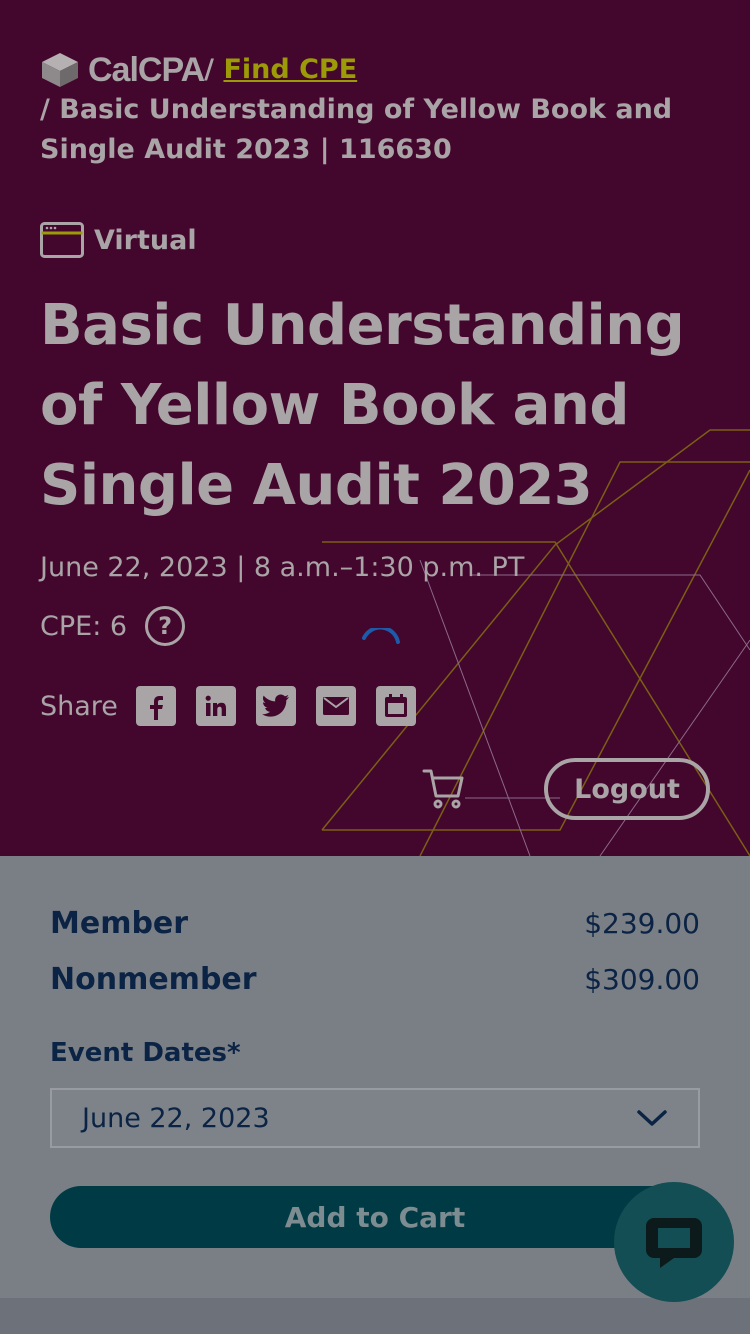 This screenshot has width=750, height=1334. I want to click on cpe-value: CPE: 6, so click(84, 626).